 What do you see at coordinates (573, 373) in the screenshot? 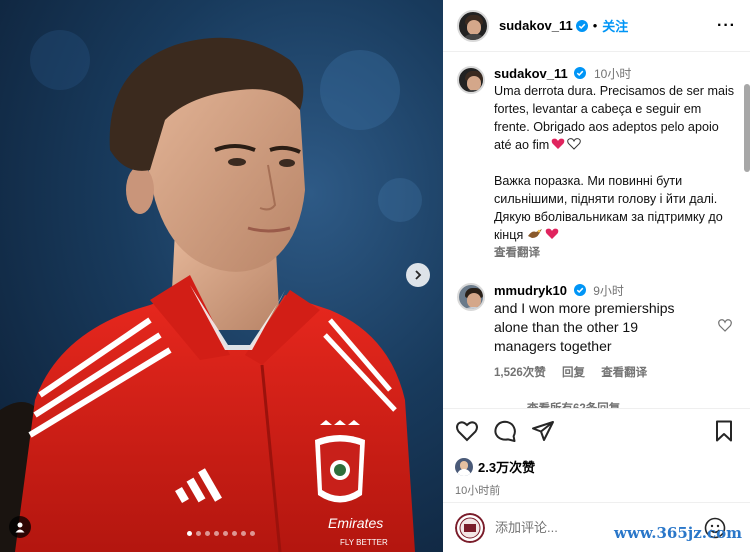
I see `reply-button: 回复` at bounding box center [573, 373].